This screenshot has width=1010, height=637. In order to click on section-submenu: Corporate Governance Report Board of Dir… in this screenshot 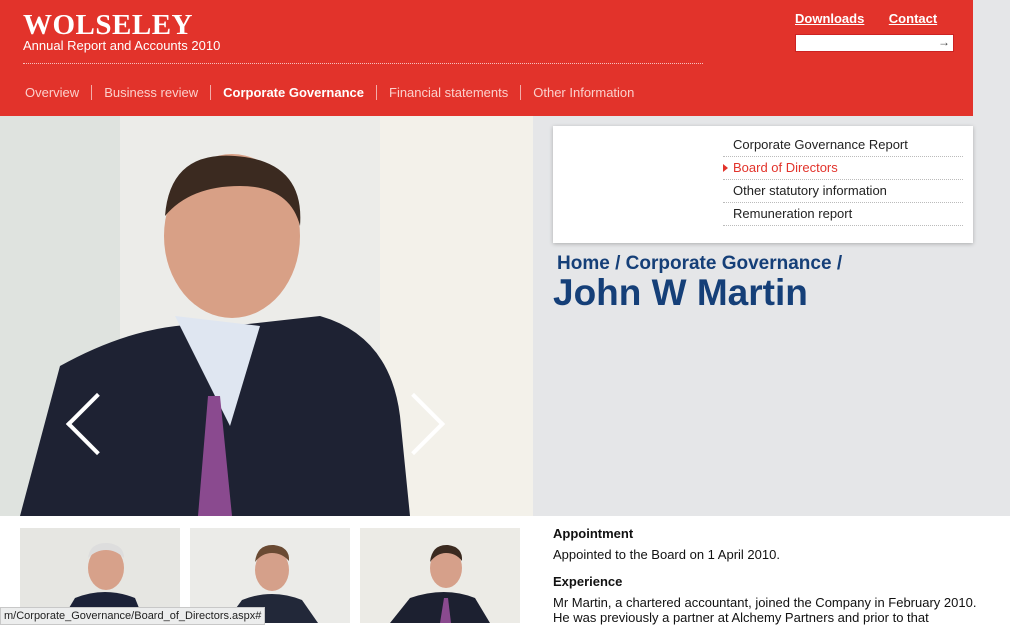, I will do `click(763, 184)`.